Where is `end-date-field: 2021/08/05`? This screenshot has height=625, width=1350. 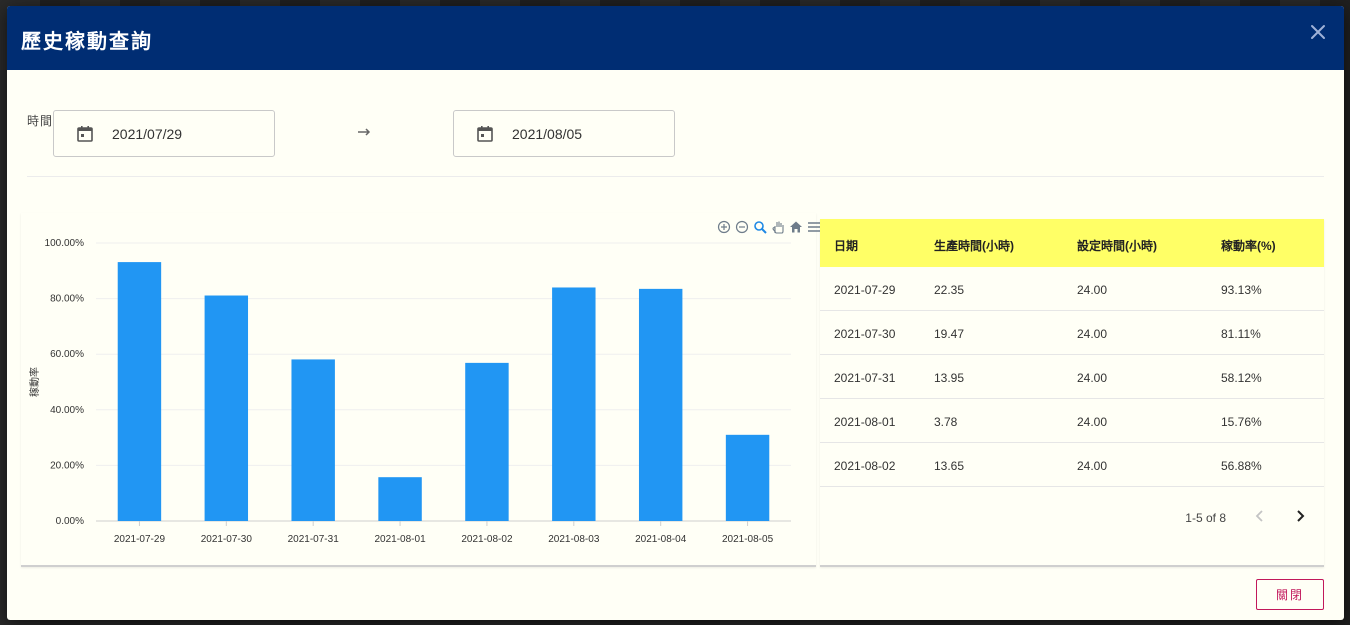 end-date-field: 2021/08/05 is located at coordinates (564, 133).